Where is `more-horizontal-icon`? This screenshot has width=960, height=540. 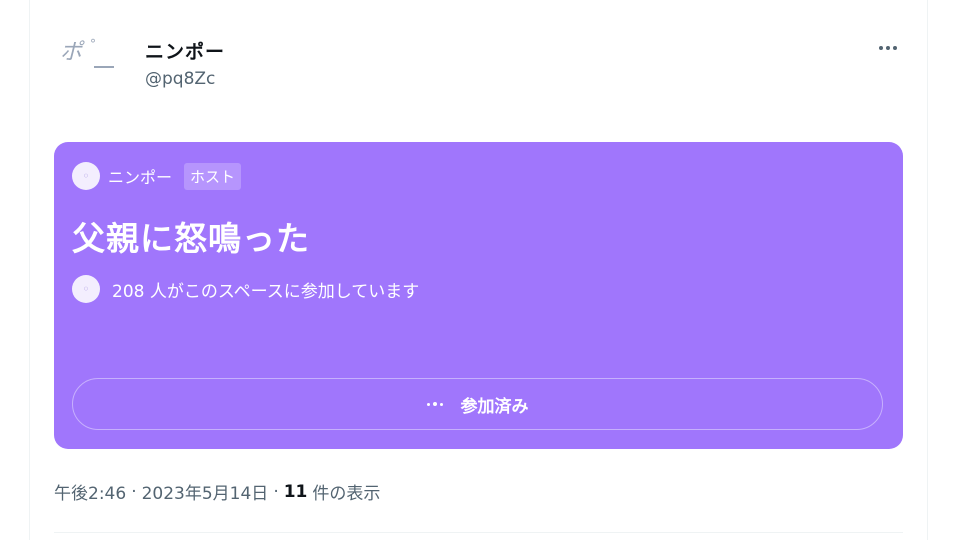 more-horizontal-icon is located at coordinates (881, 48).